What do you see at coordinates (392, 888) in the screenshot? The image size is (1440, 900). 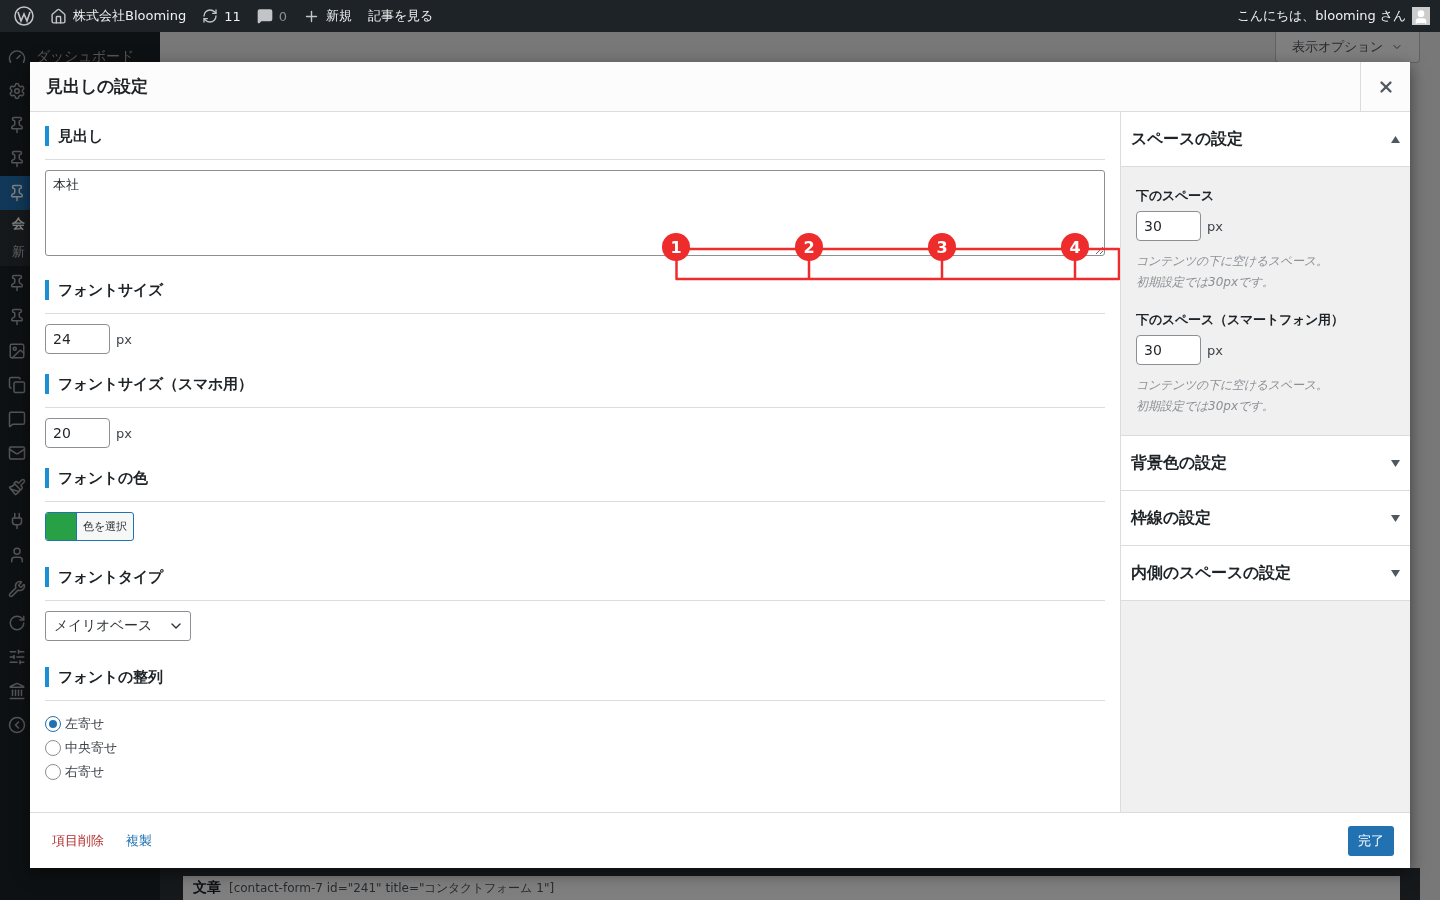 I see `shortcode-text: [contact-form-7 id="241" title="コンタクトフォーム 1"]` at bounding box center [392, 888].